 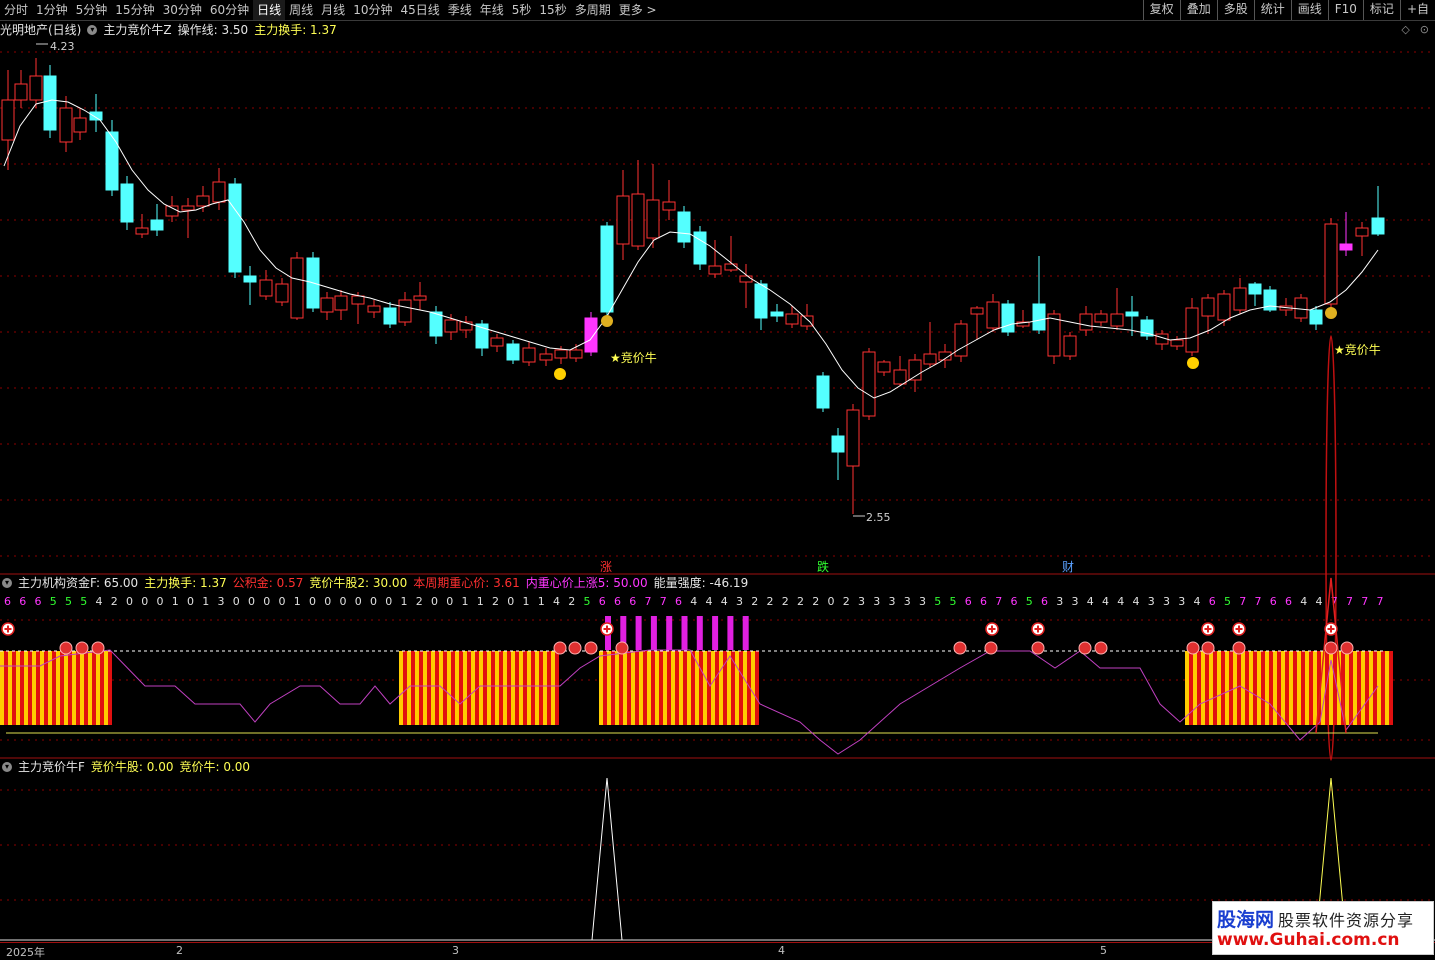 What do you see at coordinates (1068, 567) in the screenshot?
I see `event-tag: 财` at bounding box center [1068, 567].